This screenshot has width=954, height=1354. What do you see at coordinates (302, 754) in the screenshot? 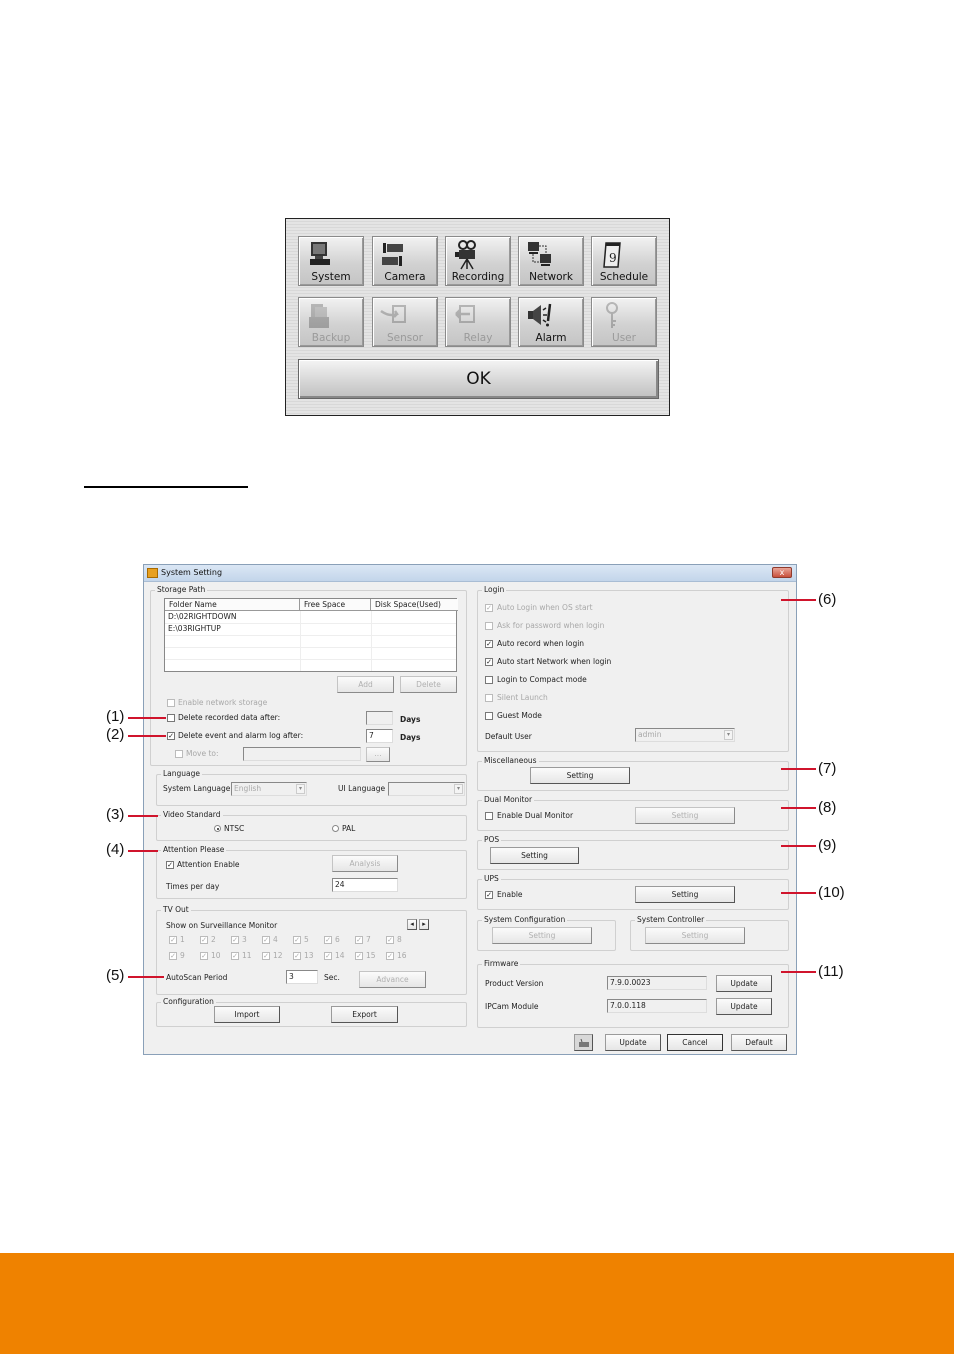
I see `move-to-path-field` at bounding box center [302, 754].